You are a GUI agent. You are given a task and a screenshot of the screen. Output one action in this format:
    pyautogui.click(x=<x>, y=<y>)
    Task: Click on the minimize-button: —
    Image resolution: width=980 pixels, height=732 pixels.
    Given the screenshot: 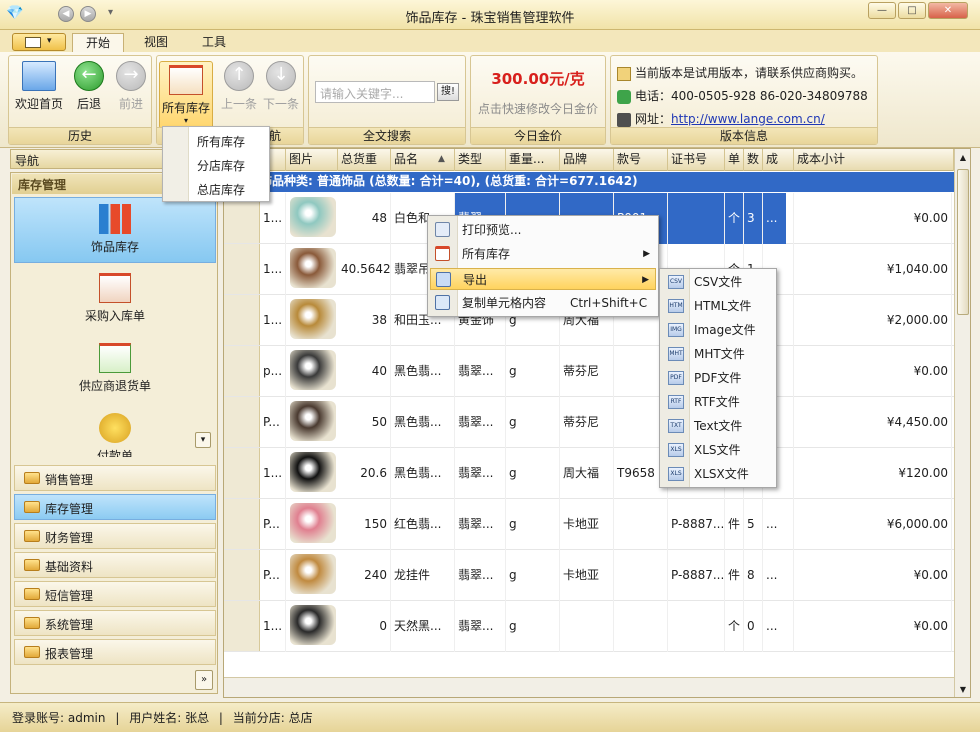 What is the action you would take?
    pyautogui.click(x=882, y=10)
    